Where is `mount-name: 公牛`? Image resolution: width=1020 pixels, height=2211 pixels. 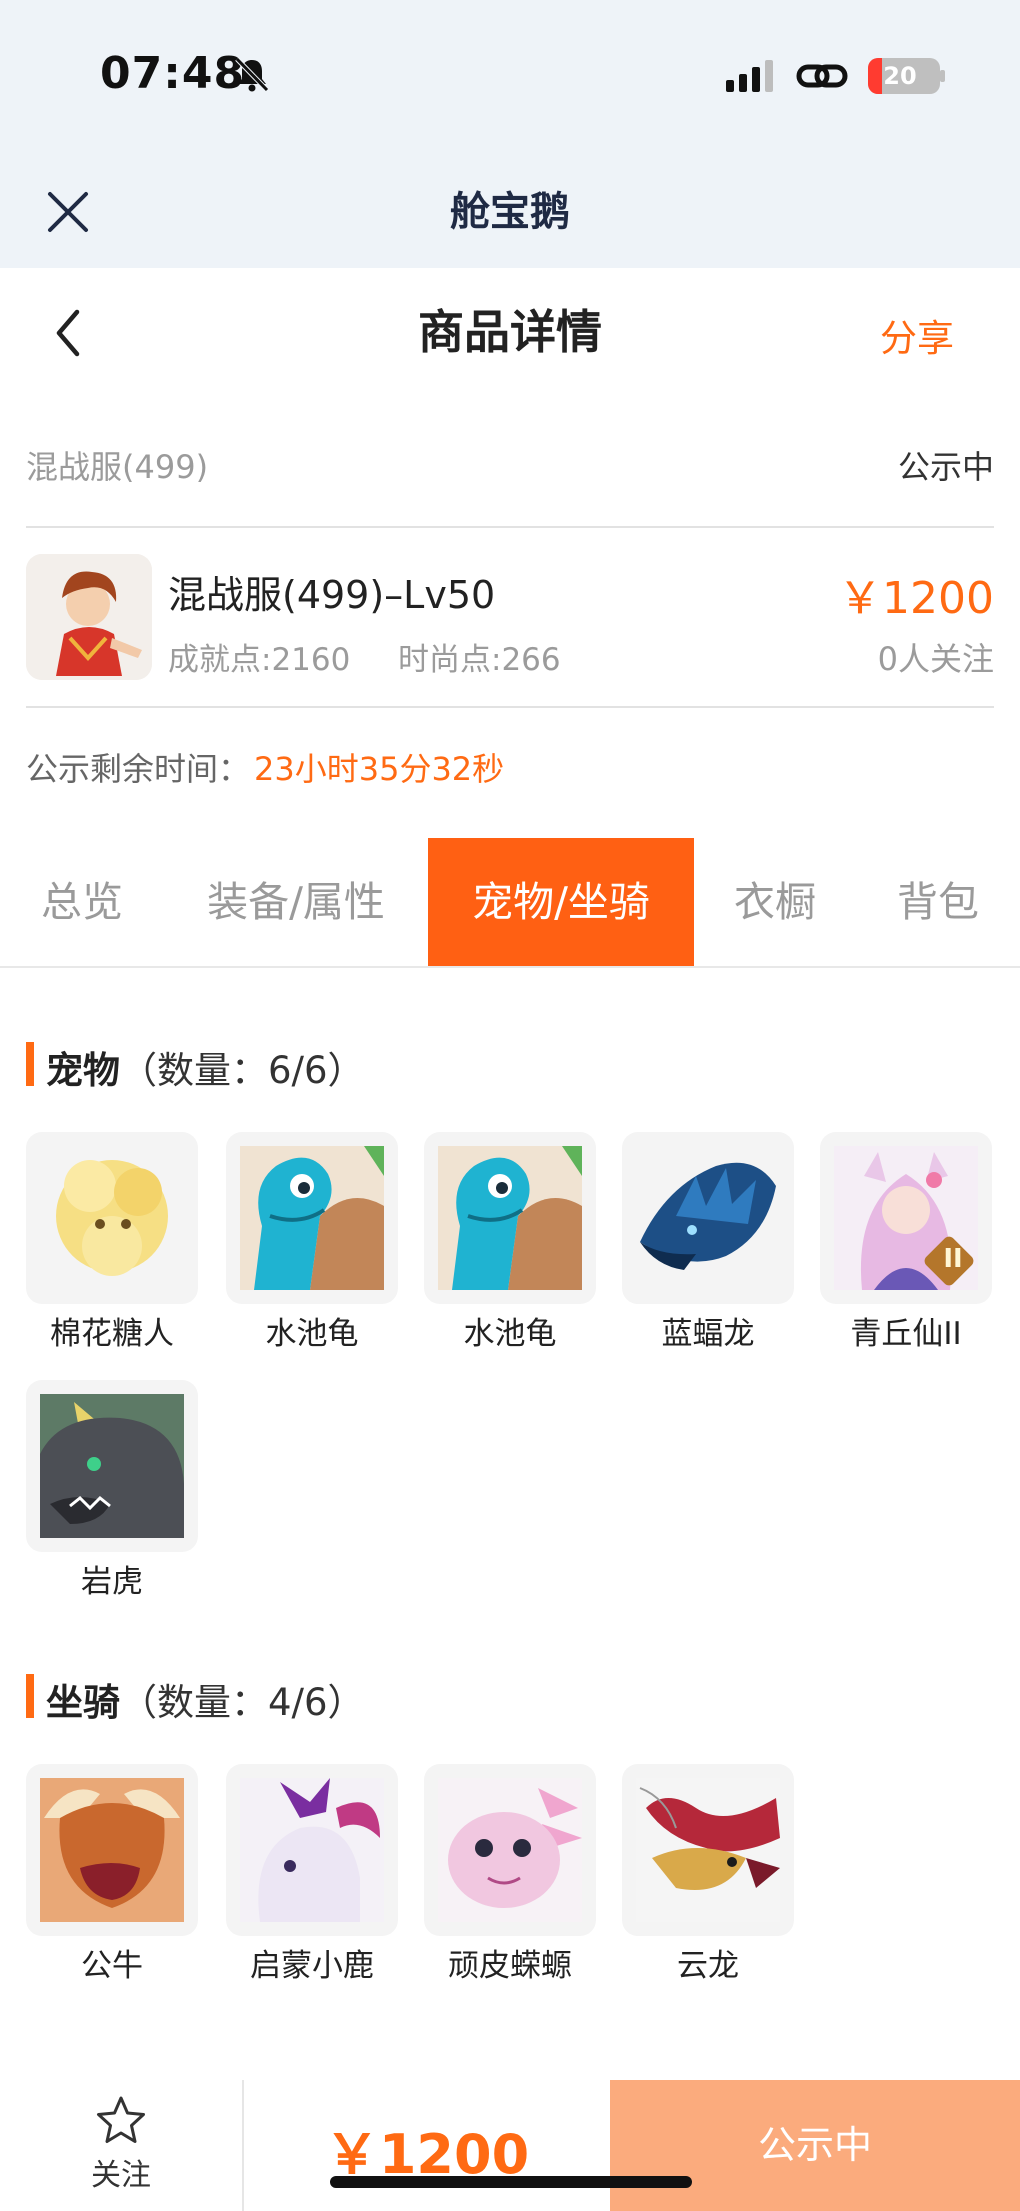
mount-name: 公牛 is located at coordinates (112, 1966).